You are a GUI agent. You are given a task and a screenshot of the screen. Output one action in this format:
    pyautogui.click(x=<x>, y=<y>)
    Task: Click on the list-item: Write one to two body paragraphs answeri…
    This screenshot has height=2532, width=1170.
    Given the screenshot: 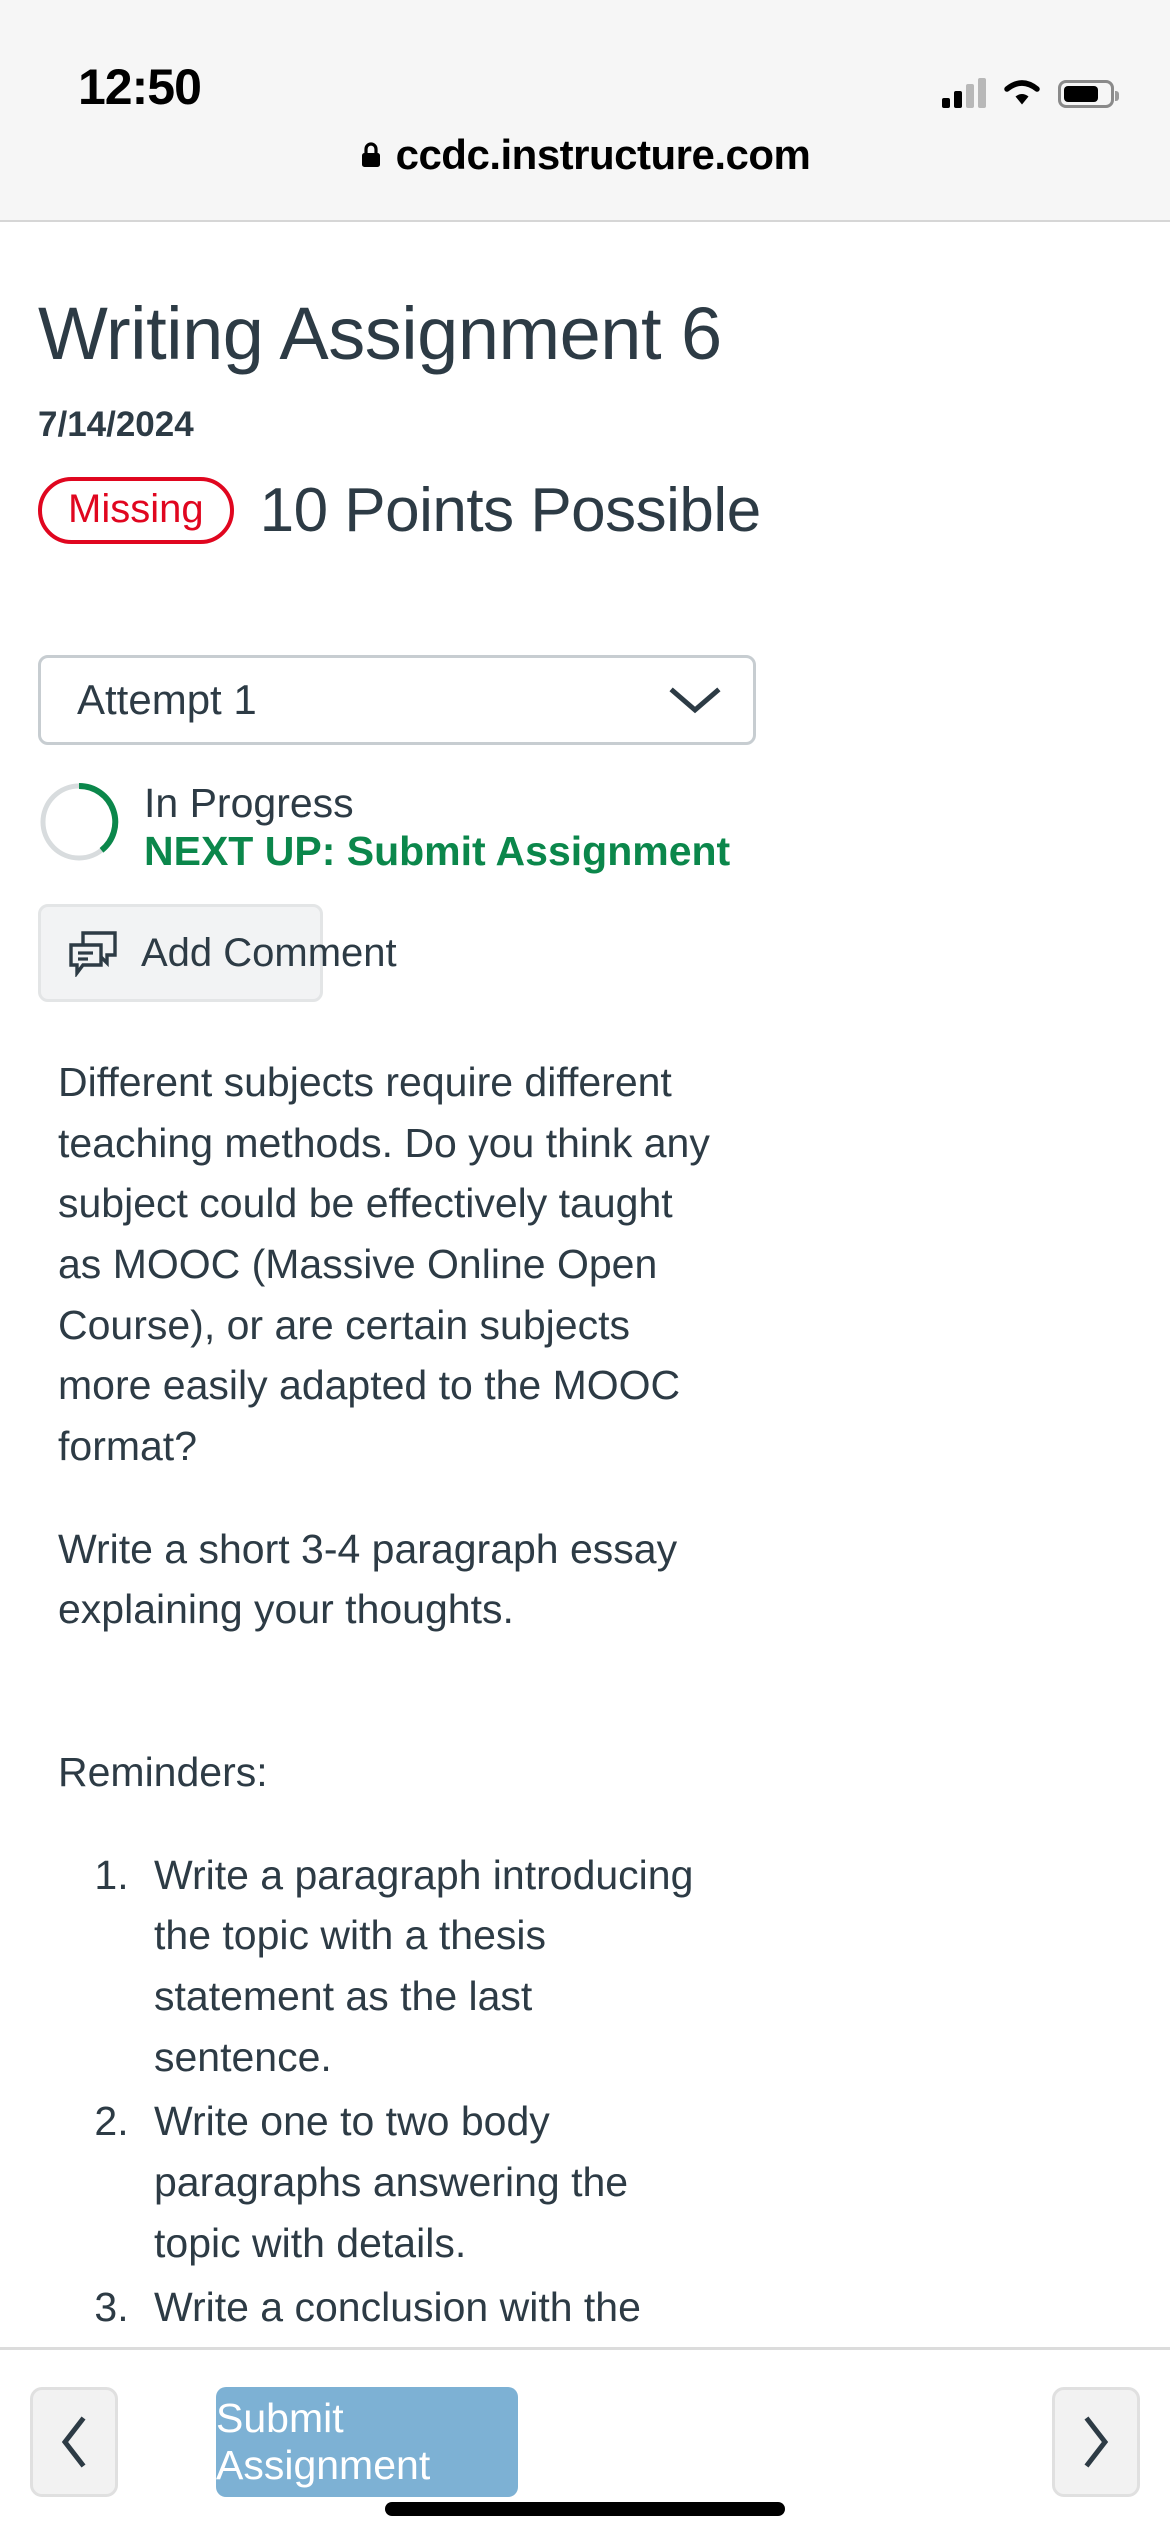 What is the action you would take?
    pyautogui.click(x=429, y=2182)
    